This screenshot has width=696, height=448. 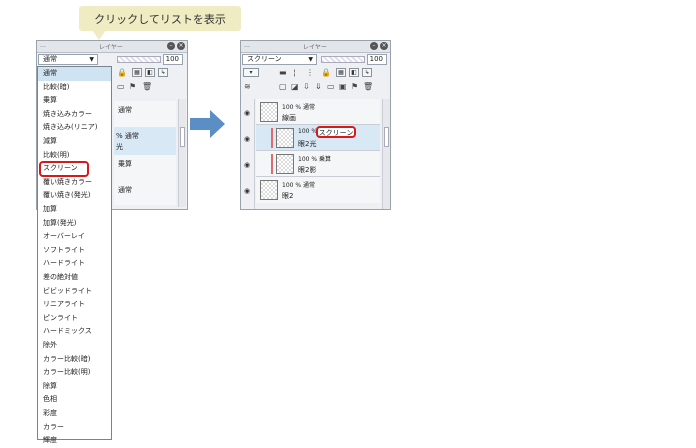 What do you see at coordinates (251, 72) in the screenshot?
I see `color-select-icon: ▾` at bounding box center [251, 72].